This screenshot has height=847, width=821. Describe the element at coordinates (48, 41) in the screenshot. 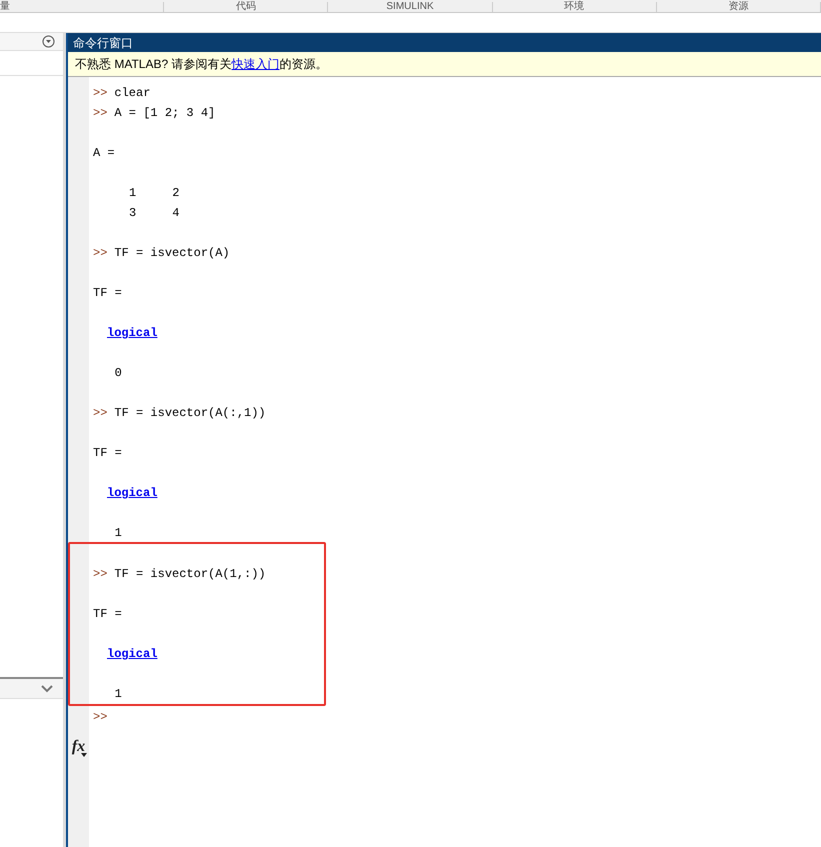

I see `dropdown-icon` at that location.